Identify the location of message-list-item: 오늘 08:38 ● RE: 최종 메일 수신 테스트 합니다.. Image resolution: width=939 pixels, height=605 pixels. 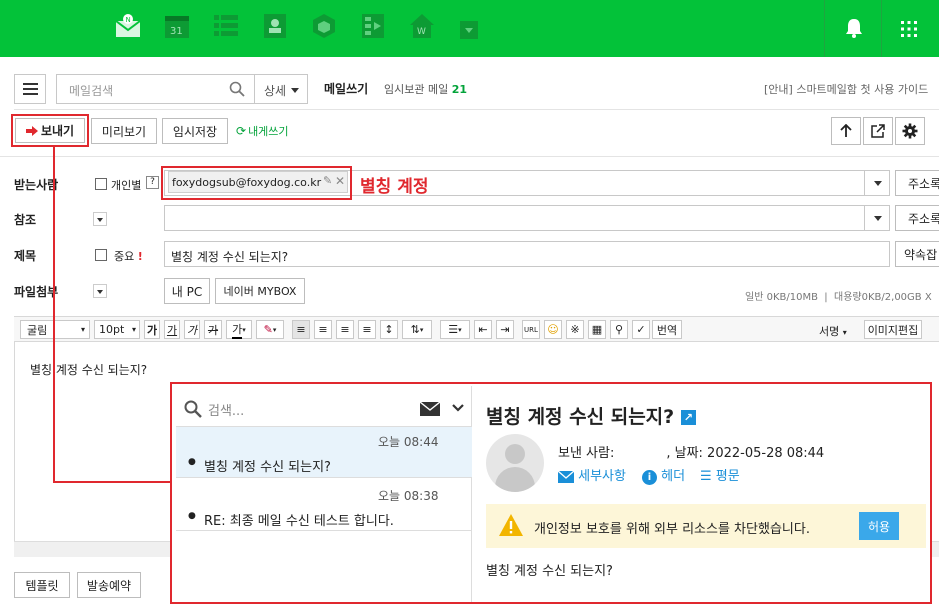
(324, 505).